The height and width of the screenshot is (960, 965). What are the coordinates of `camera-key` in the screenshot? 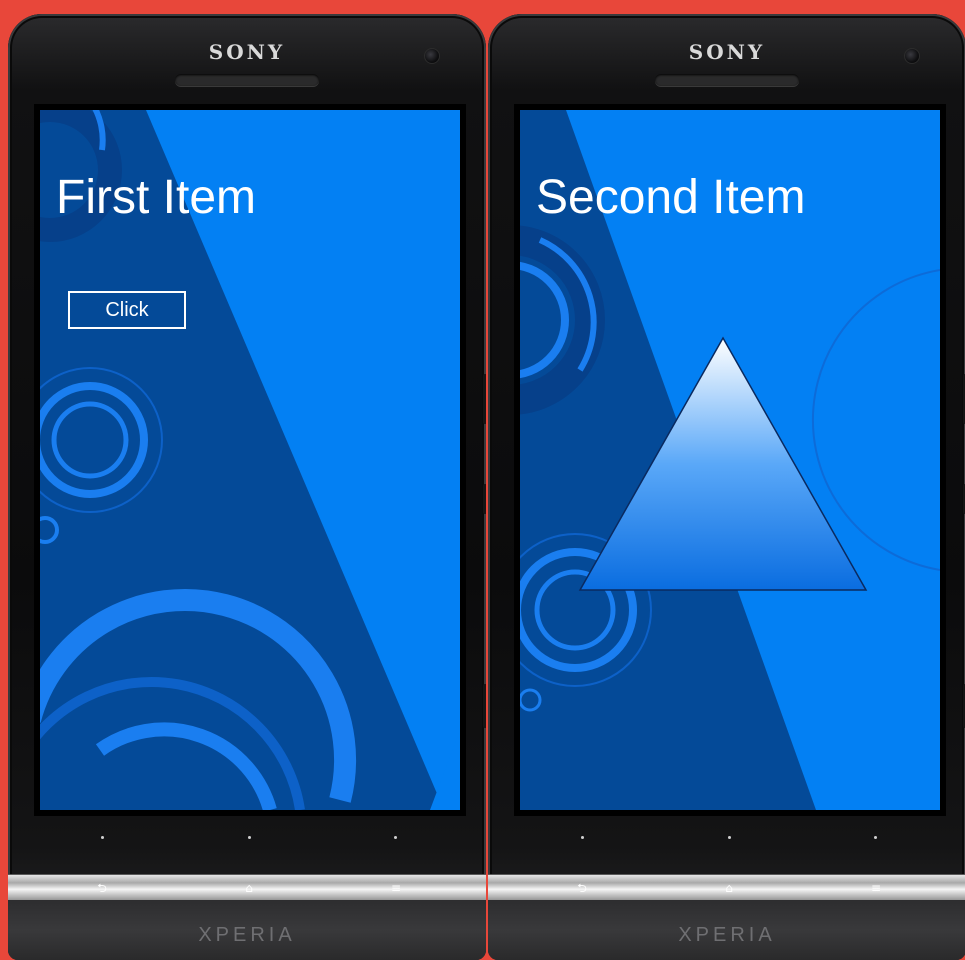 It's located at (484, 706).